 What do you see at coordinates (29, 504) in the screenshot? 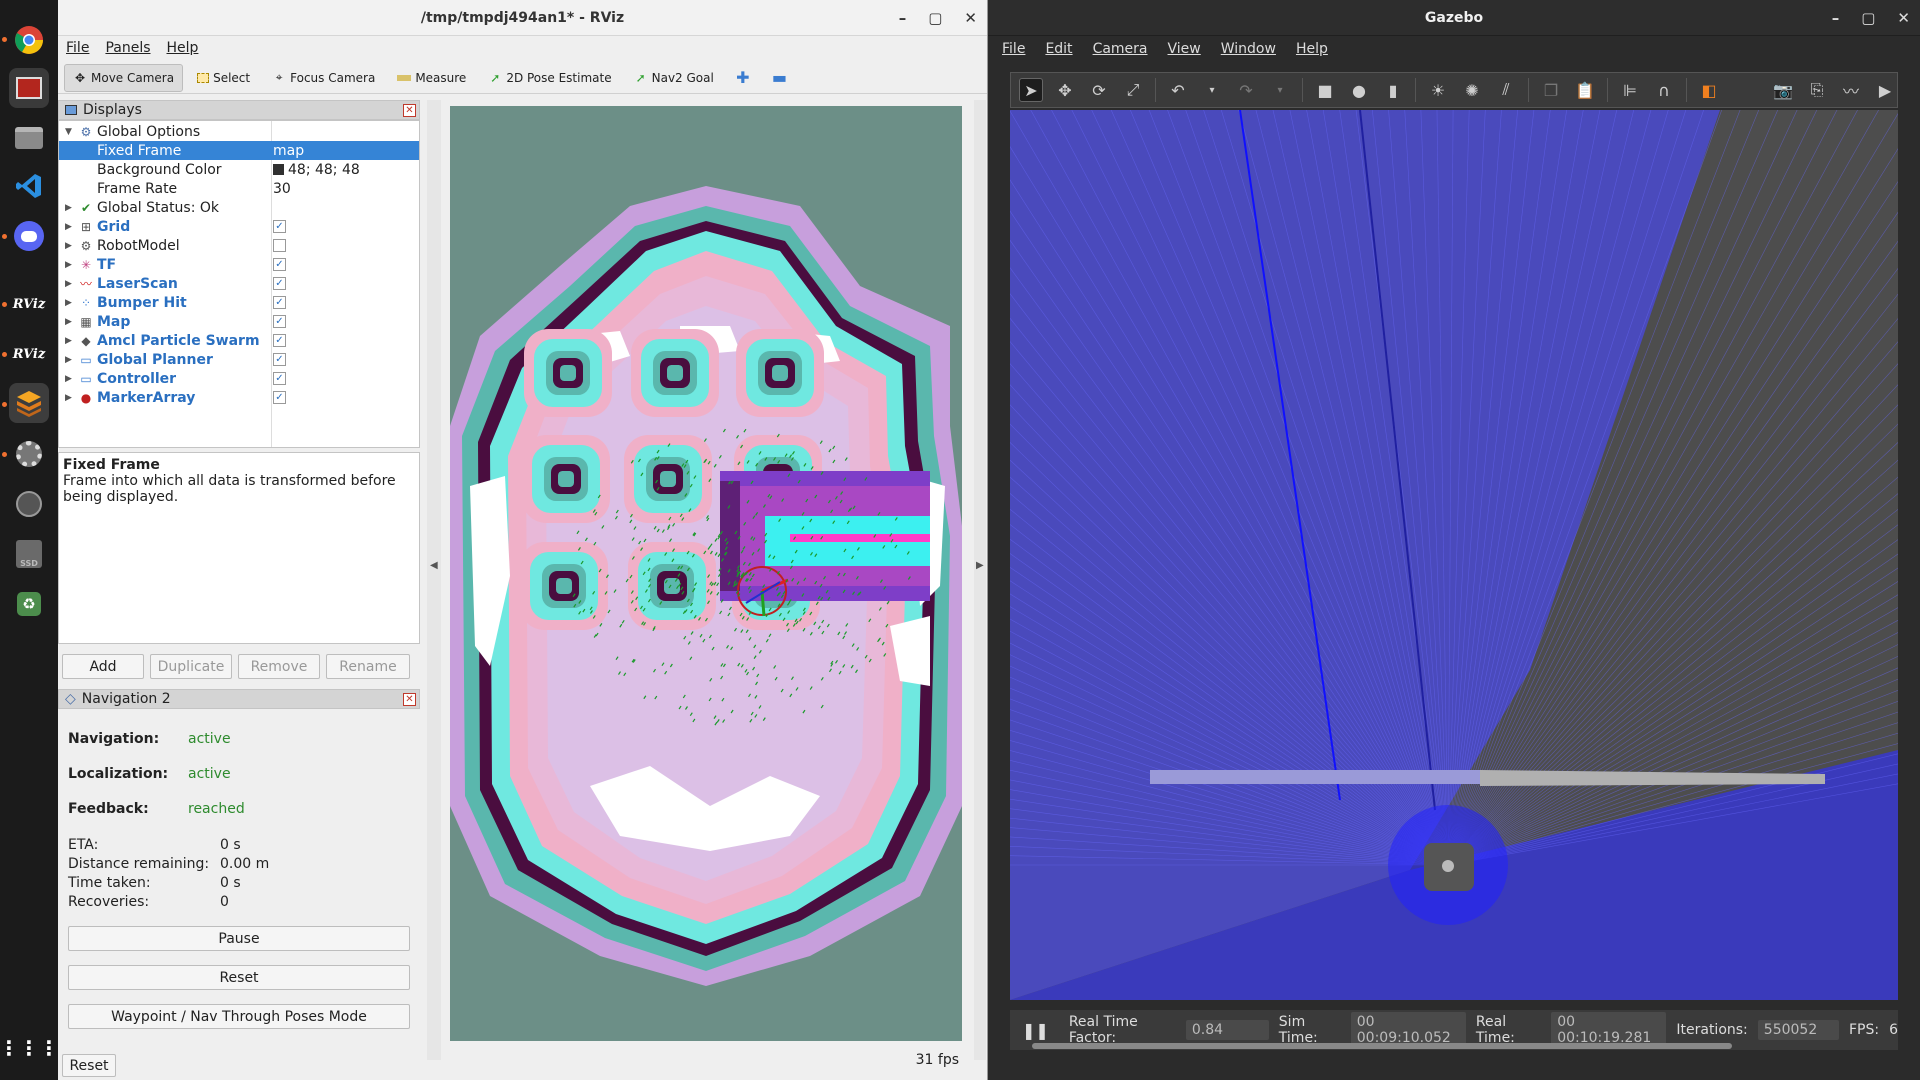
I see `disk-icon` at bounding box center [29, 504].